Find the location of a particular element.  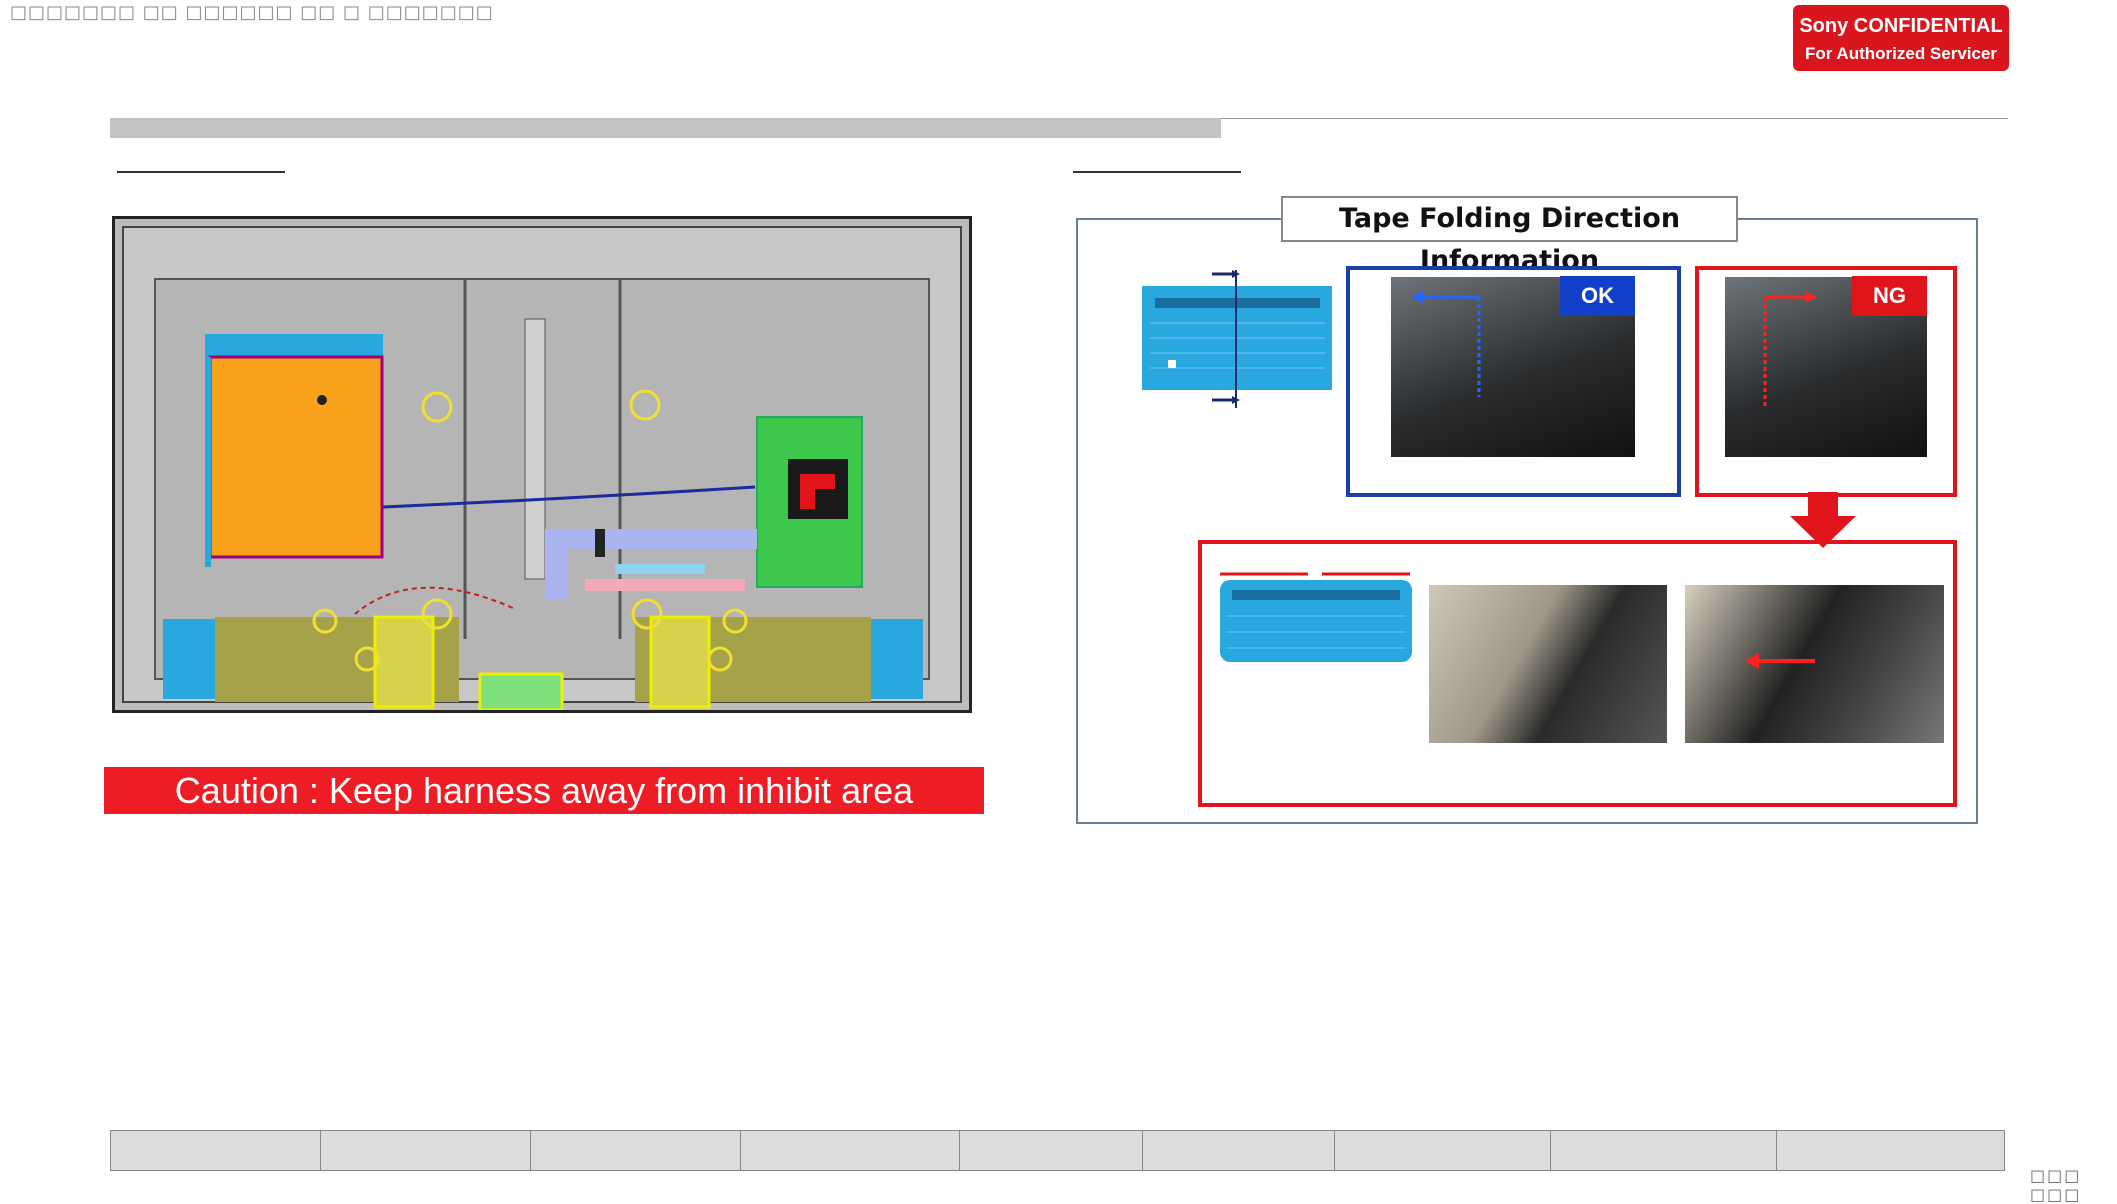

page-number: □□□ □□□ is located at coordinates (2056, 1185).